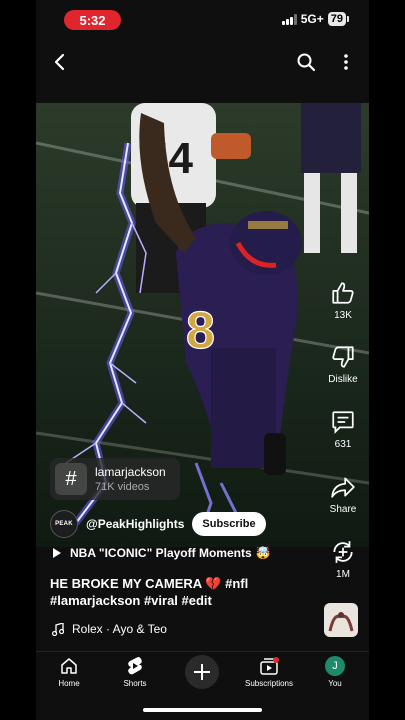 The image size is (405, 720). I want to click on comment-count: 631, so click(343, 444).